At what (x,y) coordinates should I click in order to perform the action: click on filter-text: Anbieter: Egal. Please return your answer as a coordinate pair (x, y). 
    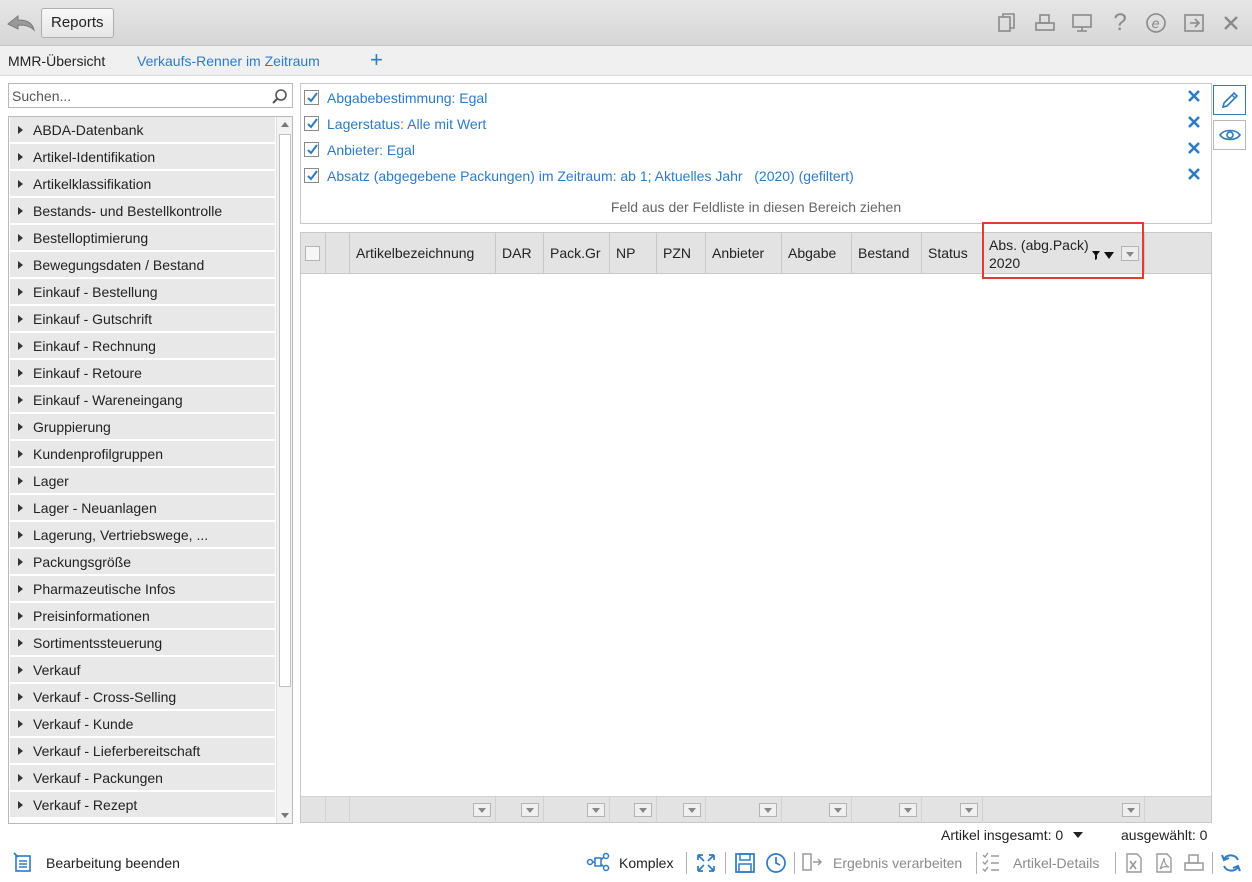
    Looking at the image, I should click on (371, 150).